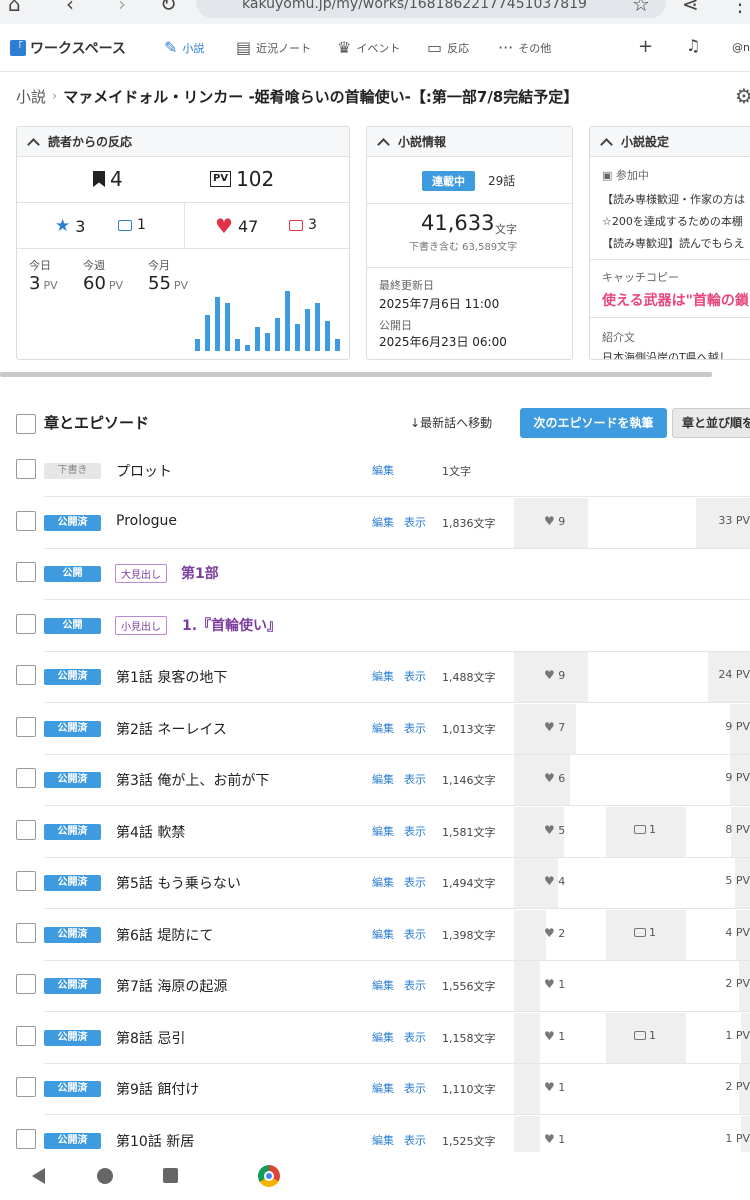 The width and height of the screenshot is (750, 1200). Describe the element at coordinates (690, 8) in the screenshot. I see `share-icon: ⋖` at that location.